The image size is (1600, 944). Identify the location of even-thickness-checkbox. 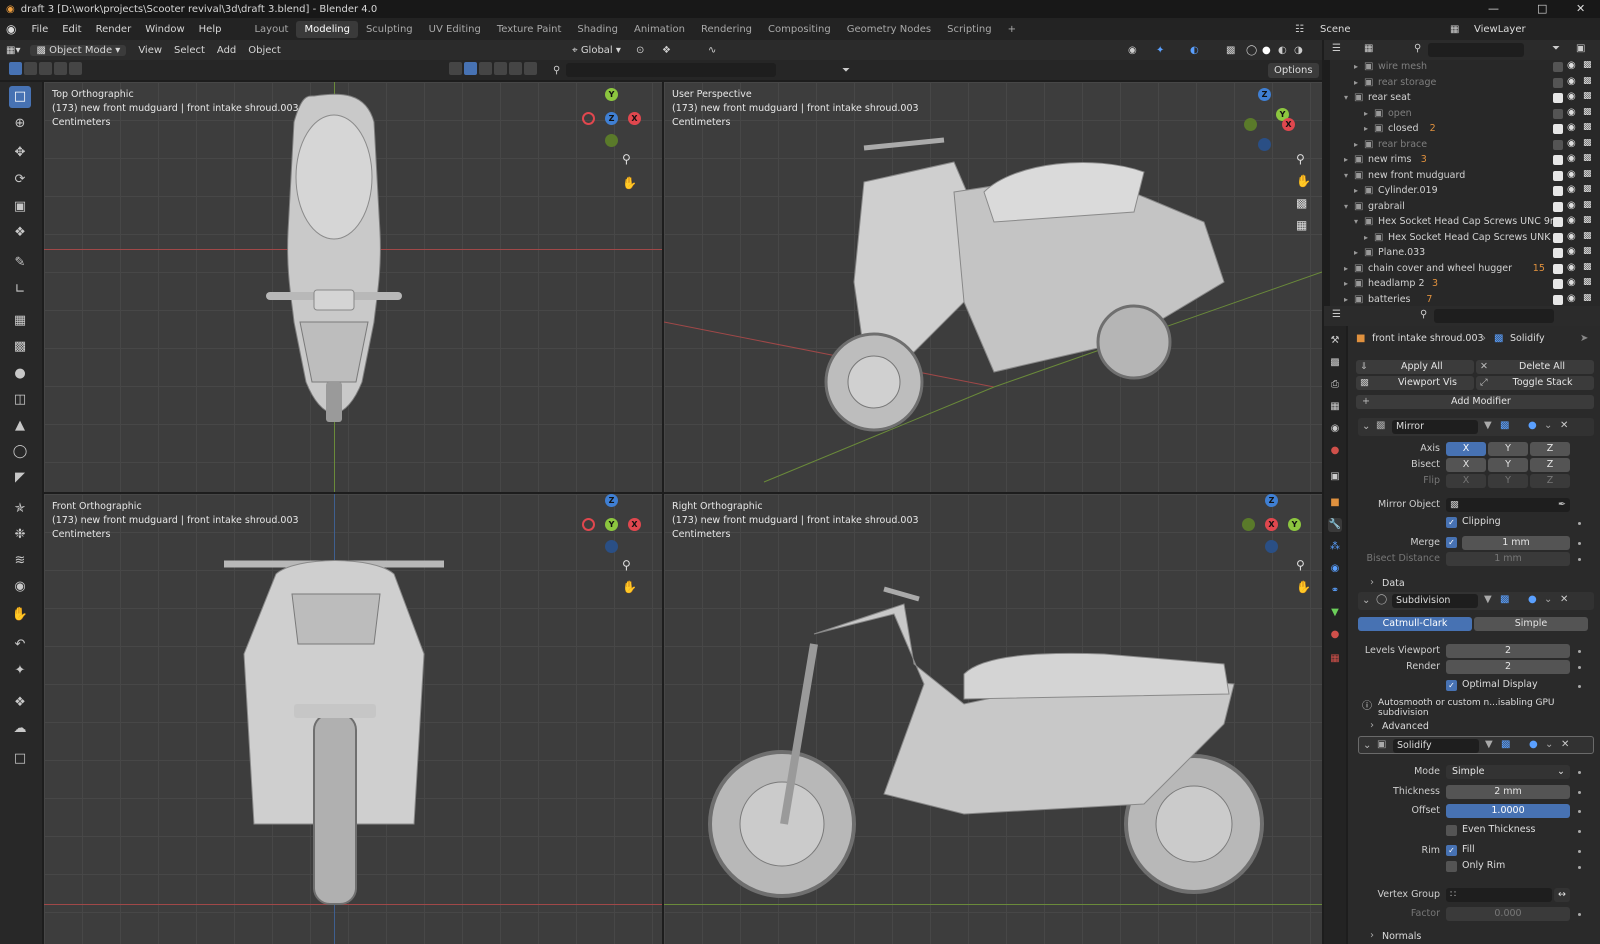
(1451, 830).